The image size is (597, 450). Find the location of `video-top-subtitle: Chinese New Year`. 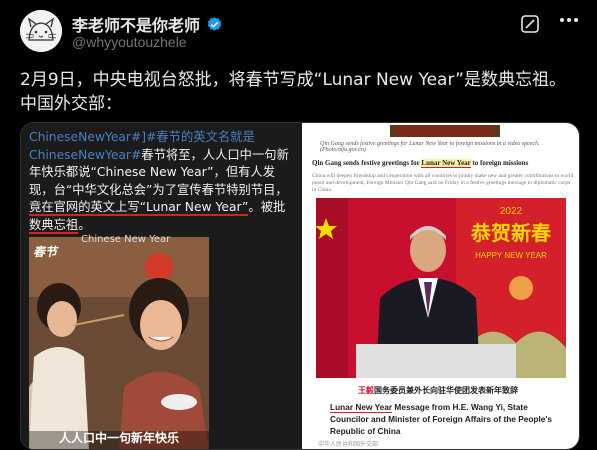

video-top-subtitle: Chinese New Year is located at coordinates (126, 239).